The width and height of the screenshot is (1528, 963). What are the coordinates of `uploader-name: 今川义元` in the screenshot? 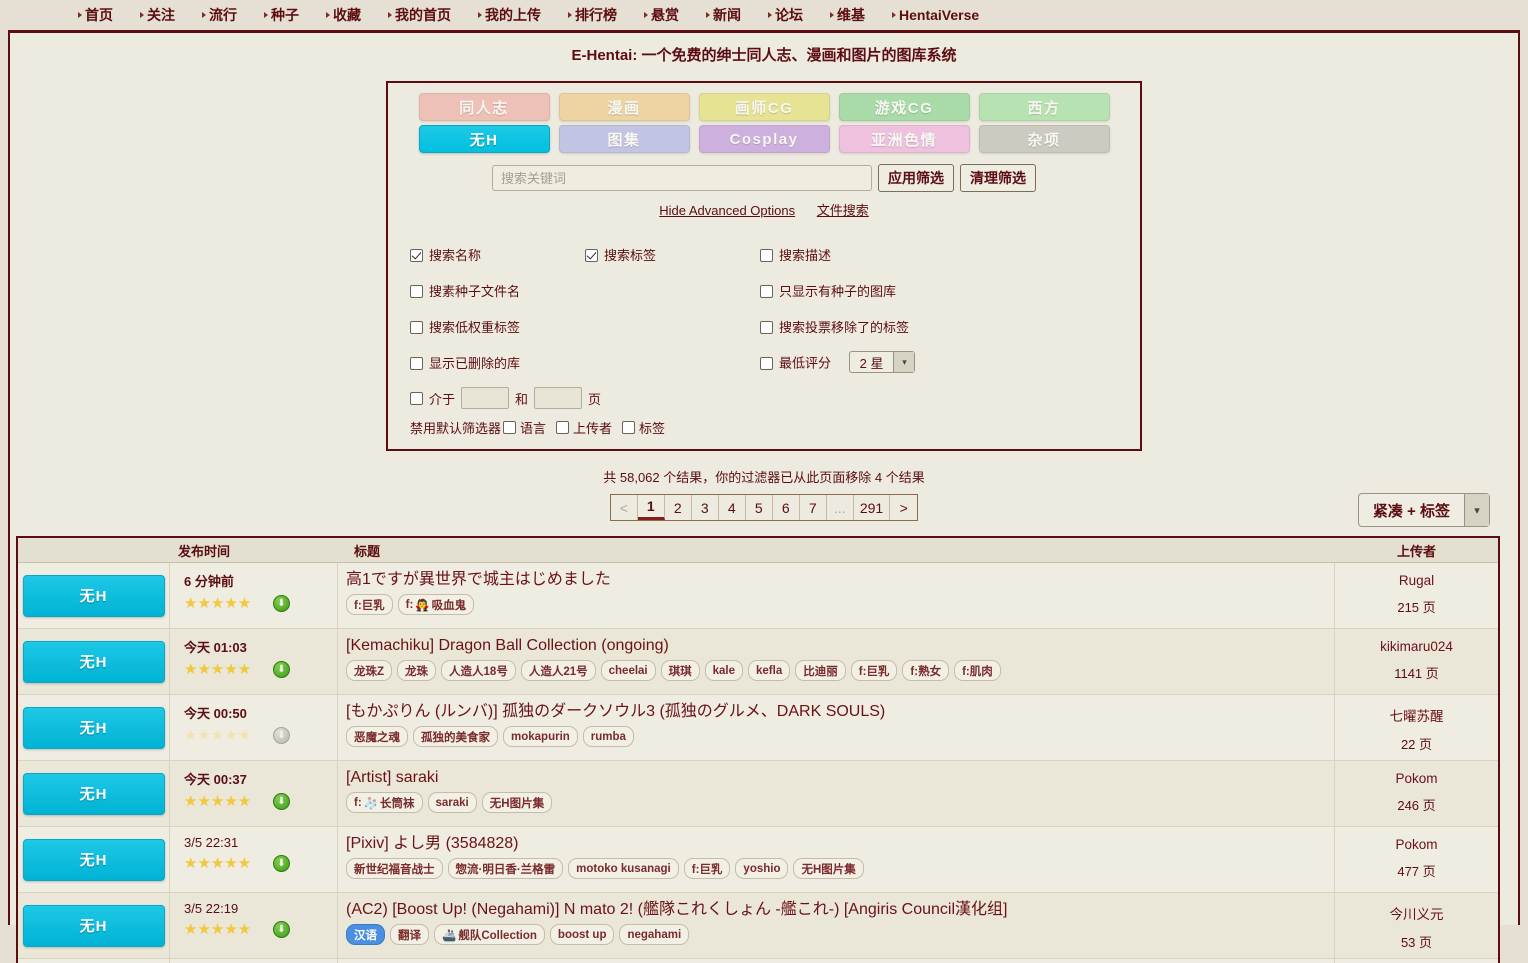 It's located at (1416, 913).